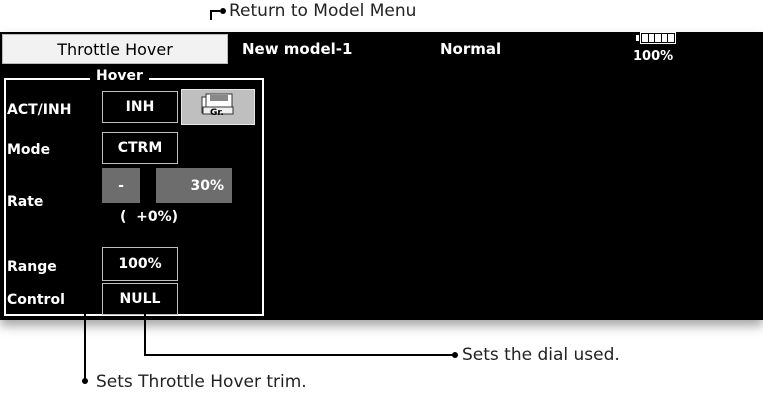 The height and width of the screenshot is (400, 763). What do you see at coordinates (140, 148) in the screenshot?
I see `mode-button: CTRM` at bounding box center [140, 148].